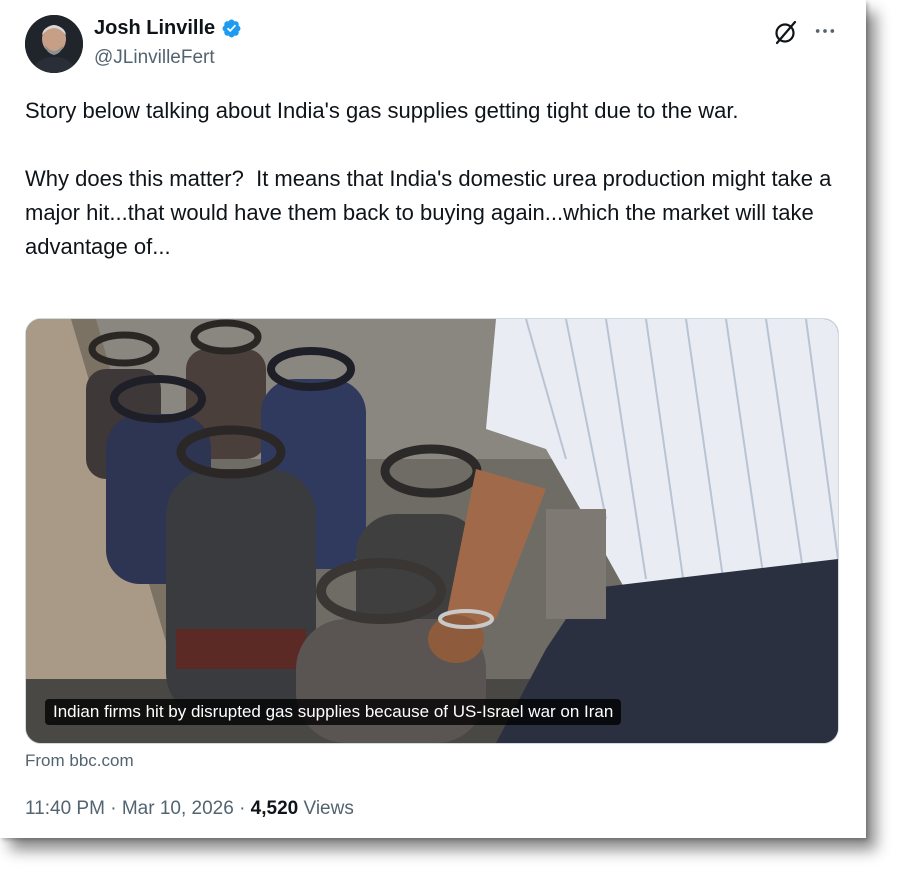 The image size is (907, 879). Describe the element at coordinates (79, 761) in the screenshot. I see `link-source: From bbc.com` at that location.